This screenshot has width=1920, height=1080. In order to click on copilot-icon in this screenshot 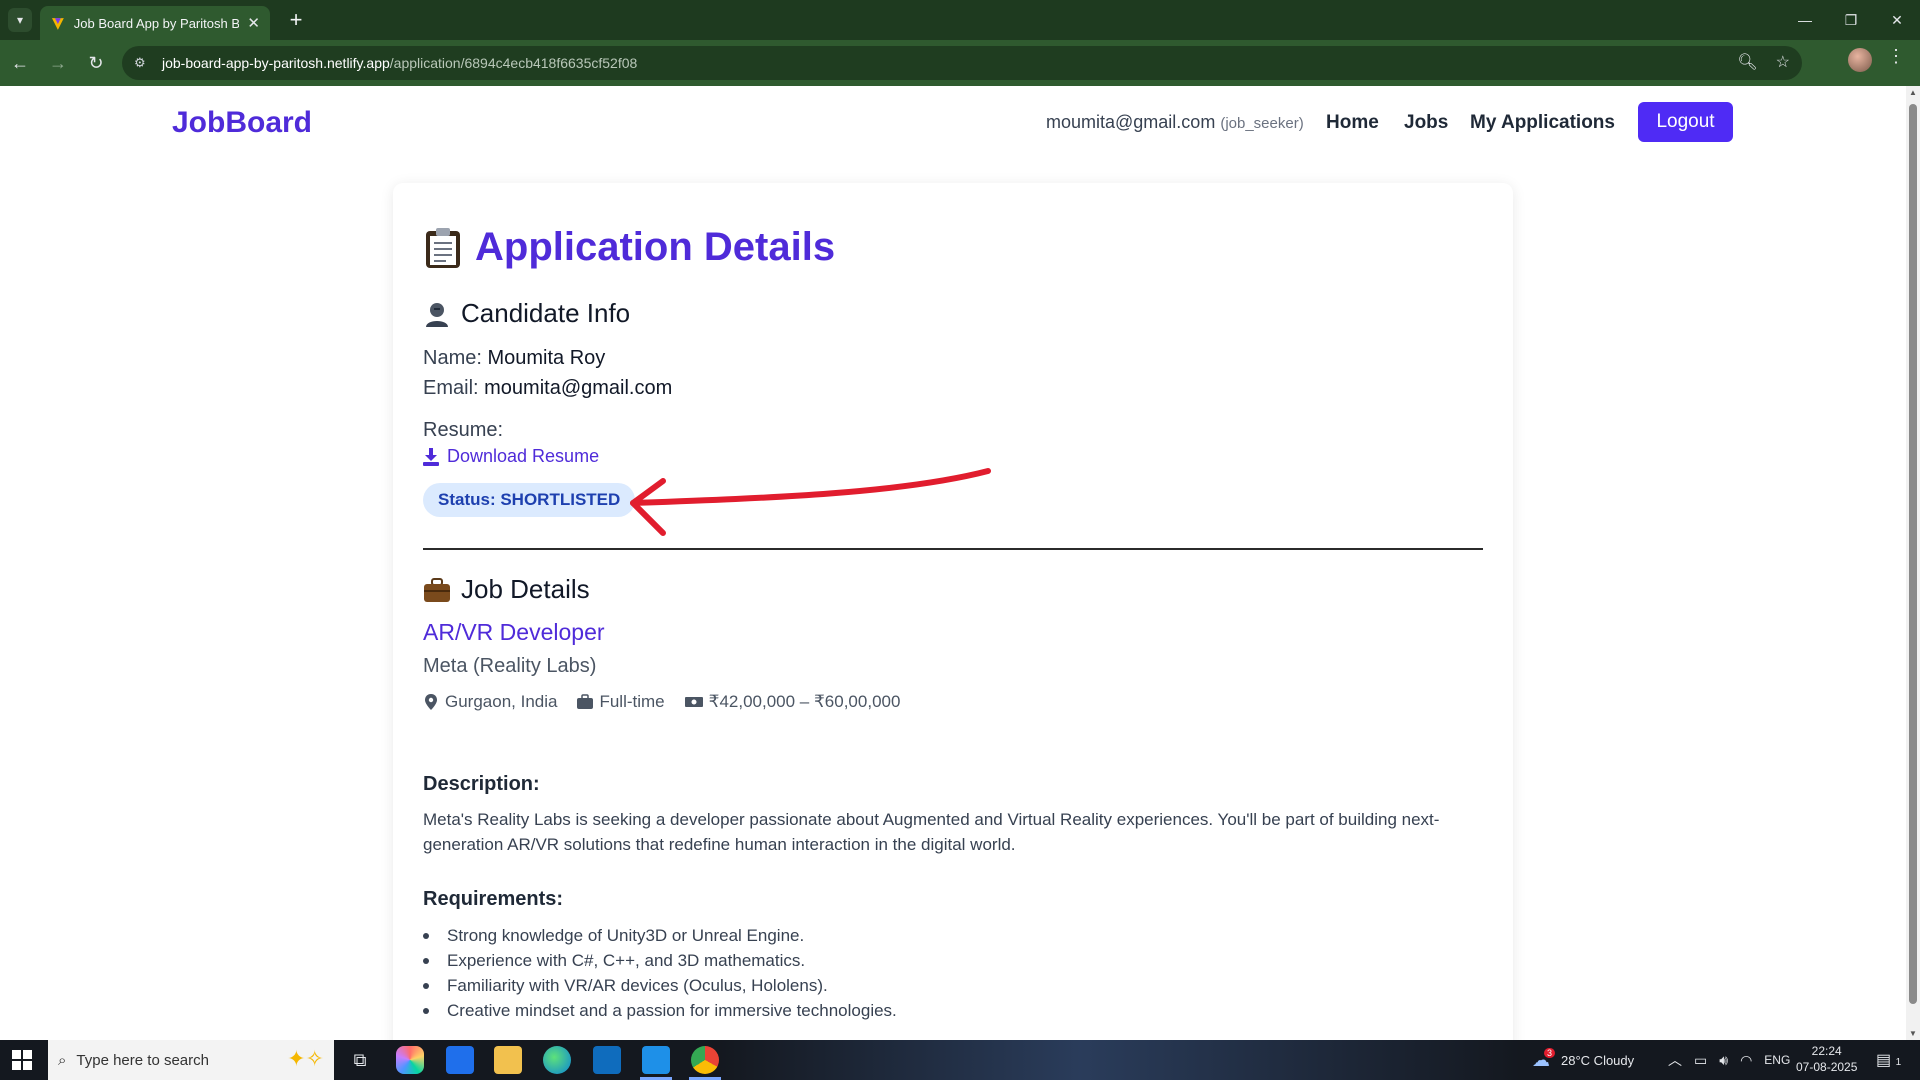, I will do `click(410, 1060)`.